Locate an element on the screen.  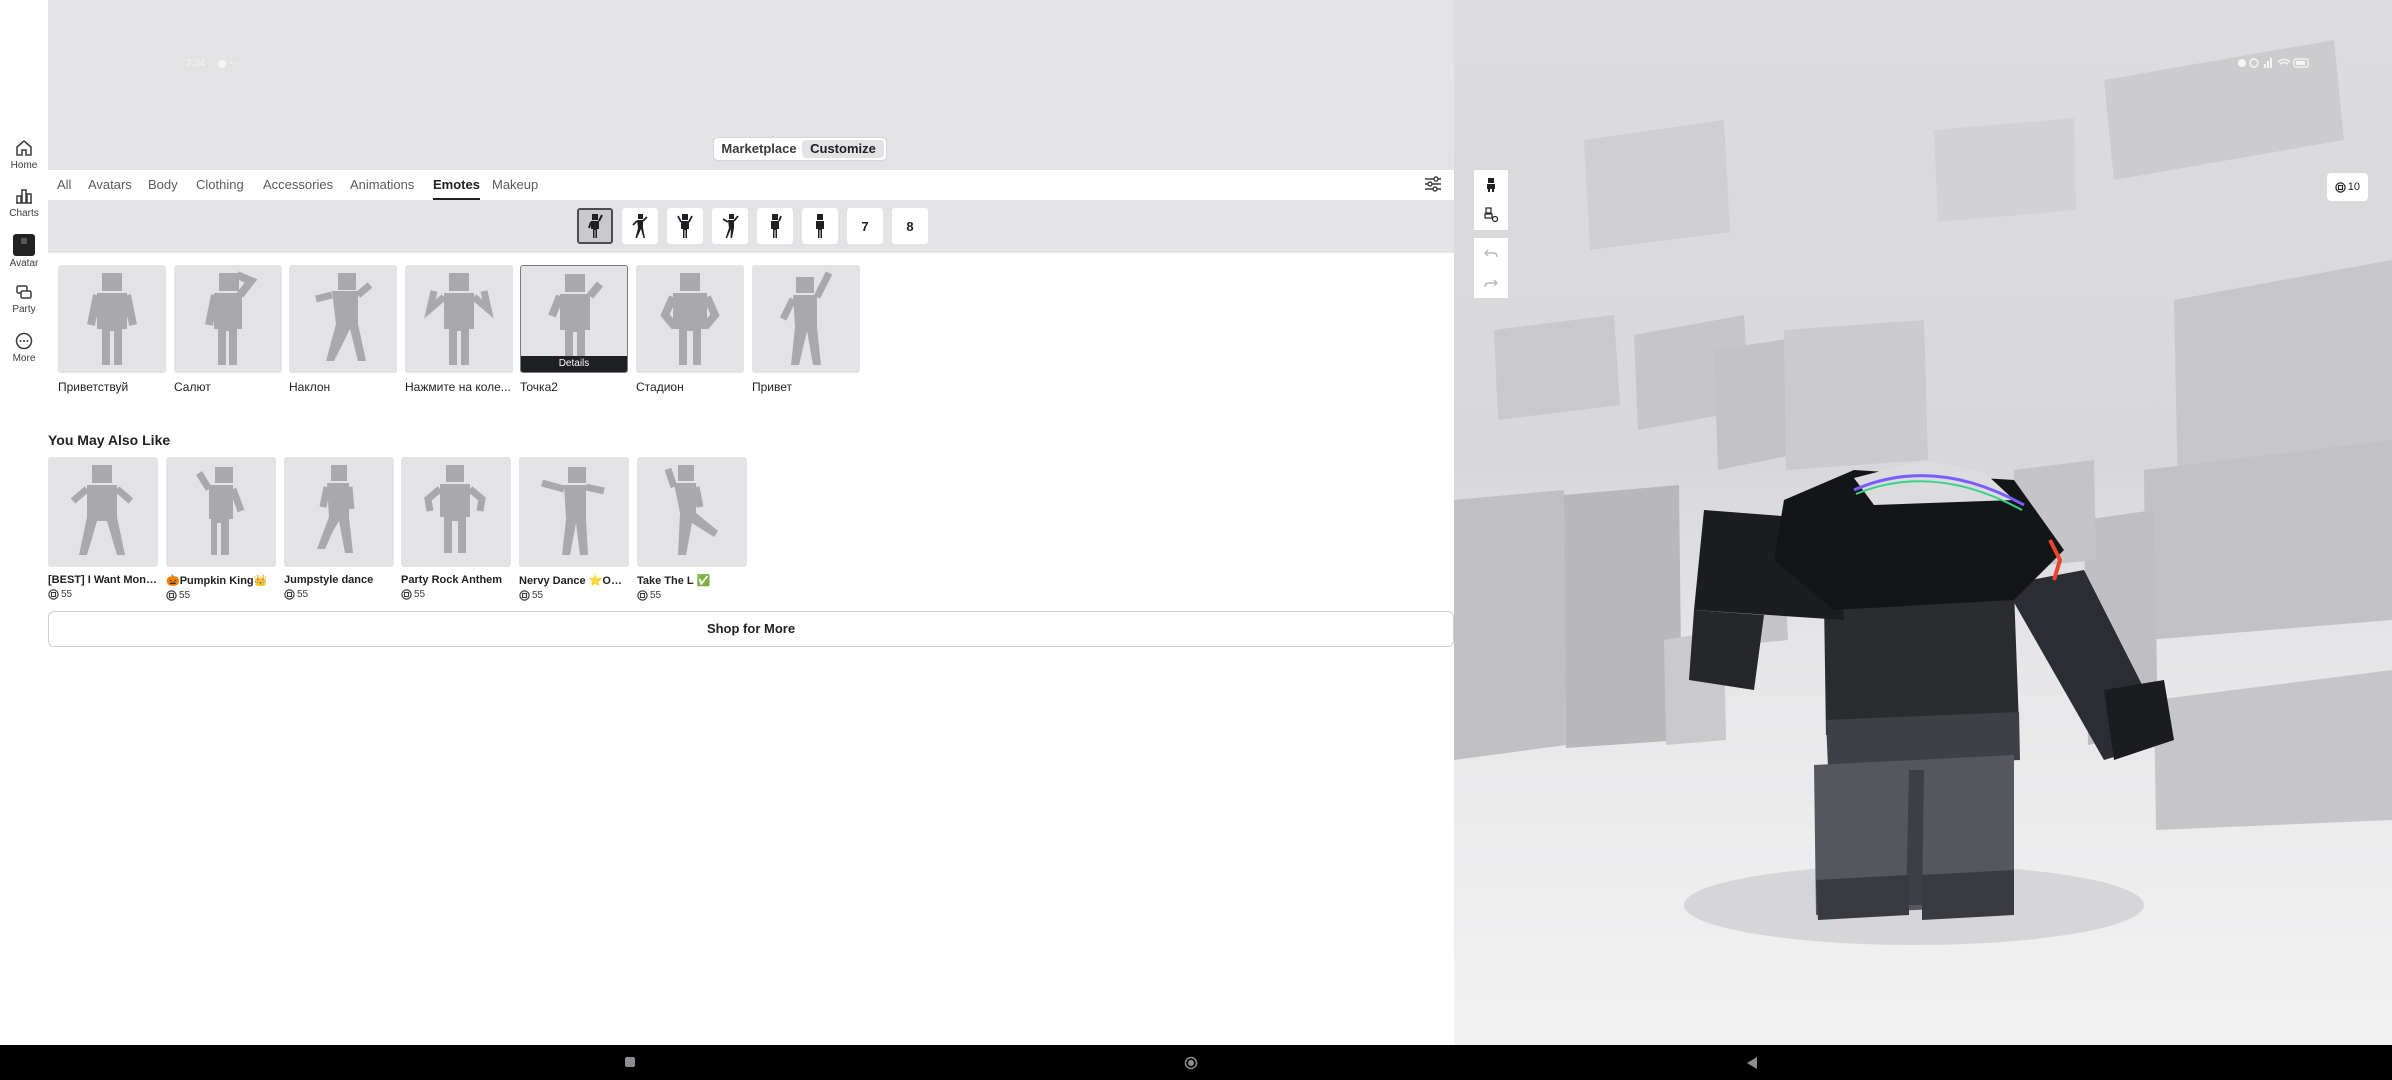
status-extra: ··· is located at coordinates (235, 63).